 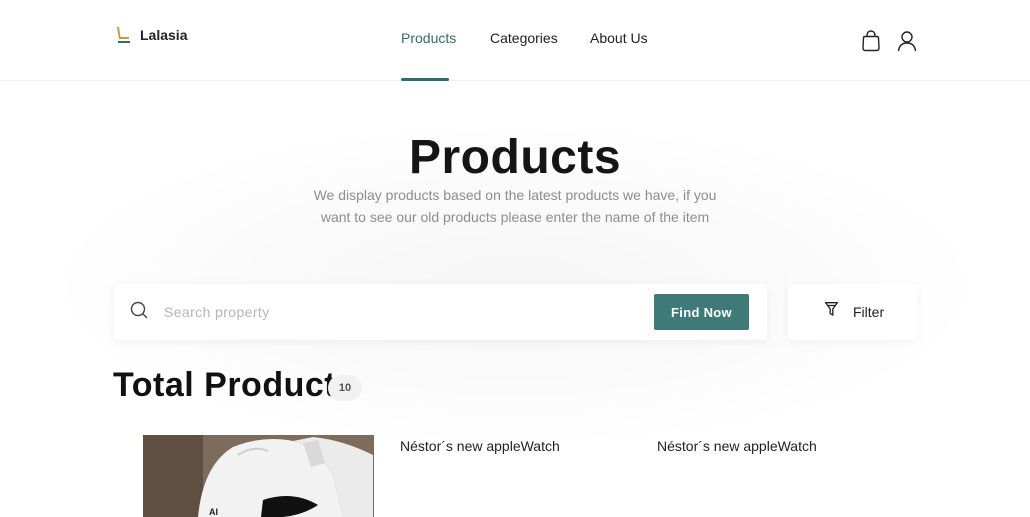 I want to click on search-bar: Find Now, so click(x=440, y=312).